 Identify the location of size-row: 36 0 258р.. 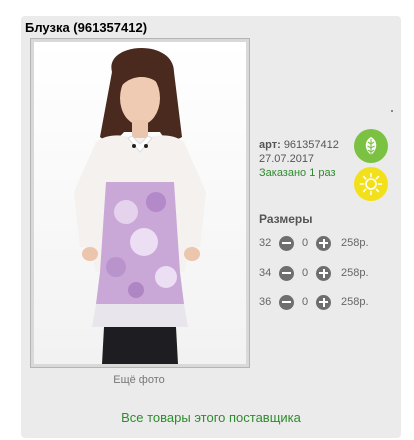
(314, 302).